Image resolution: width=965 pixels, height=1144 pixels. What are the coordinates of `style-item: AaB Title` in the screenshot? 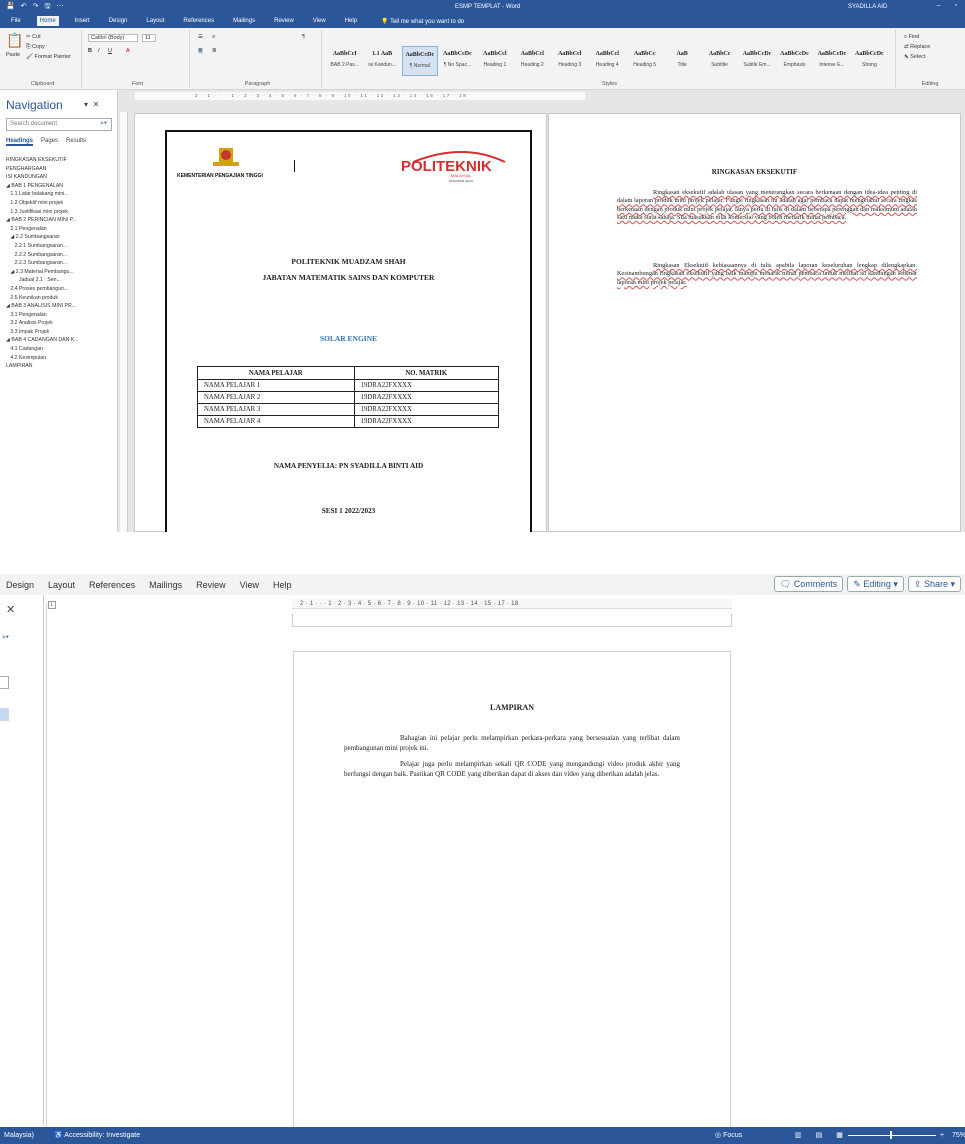 It's located at (681, 61).